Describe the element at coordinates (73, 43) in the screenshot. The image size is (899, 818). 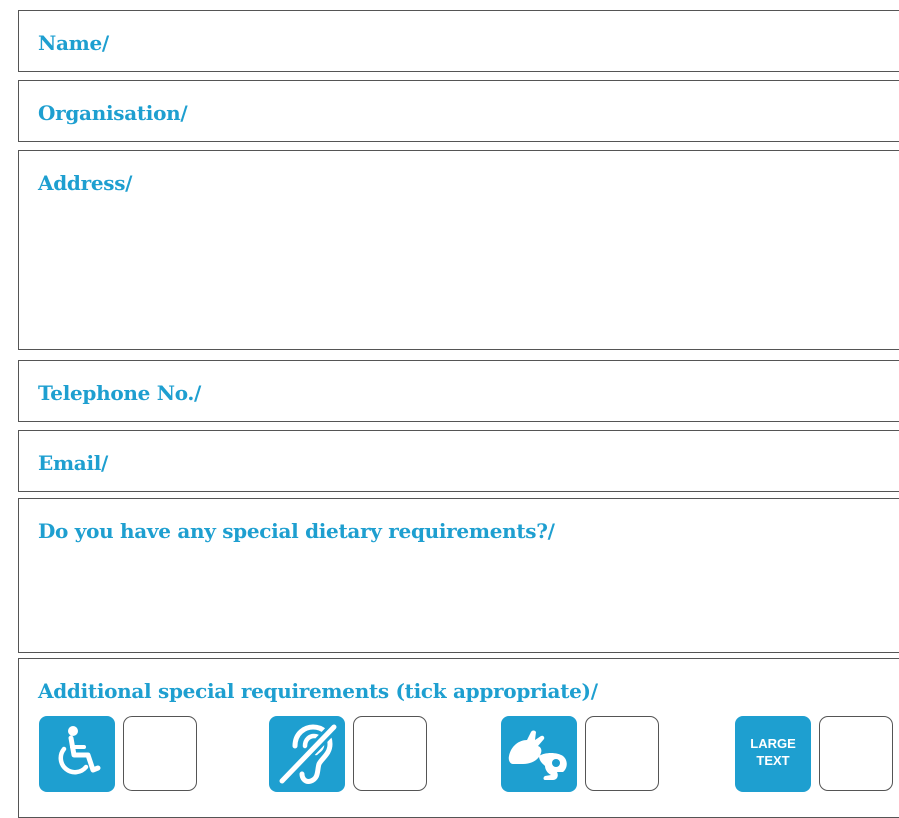
I see `name-label: Name/` at that location.